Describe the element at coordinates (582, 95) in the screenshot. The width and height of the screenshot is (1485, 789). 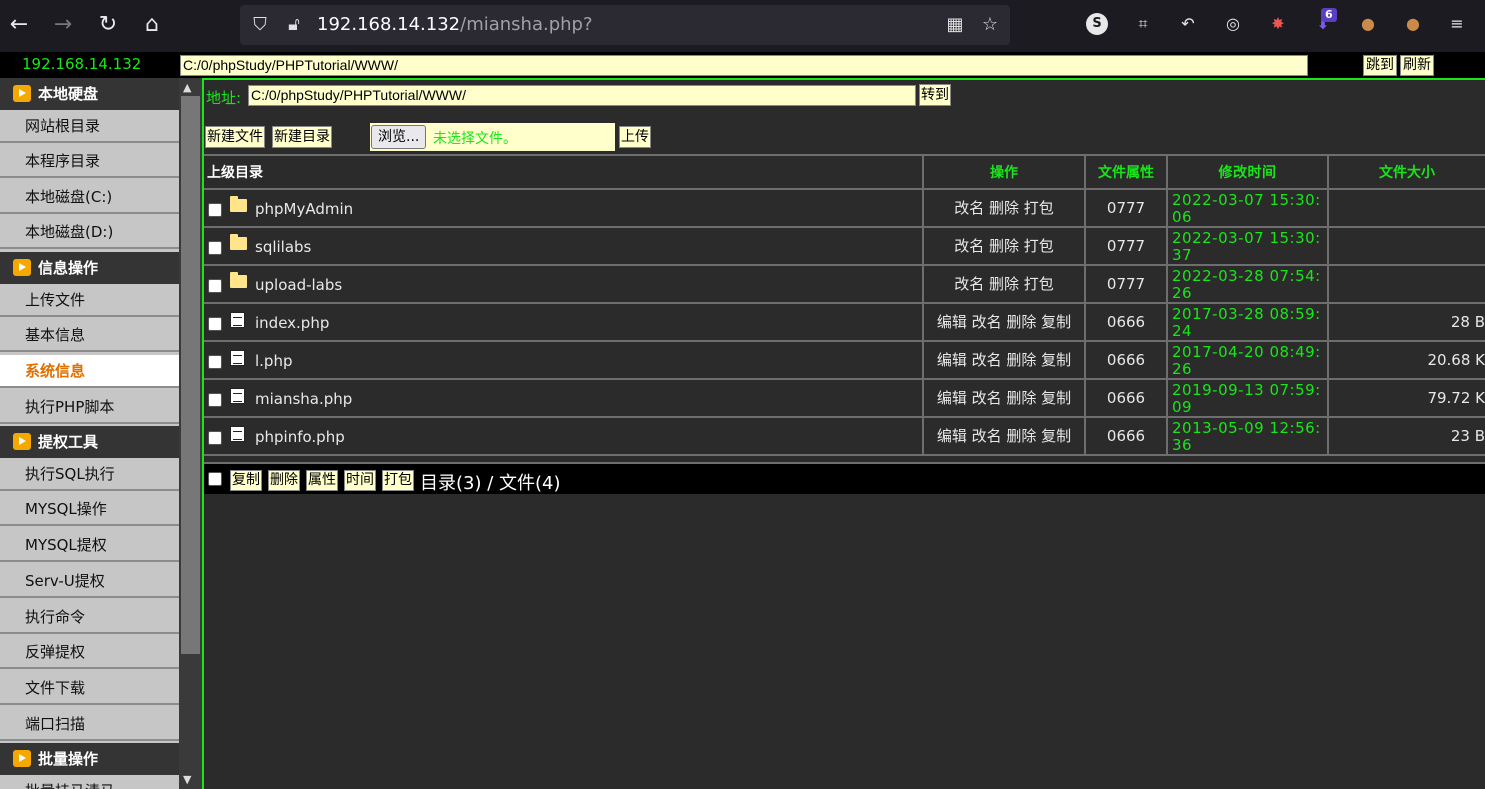
I see `address-input: C:/0/phpStudy/PHPTutorial/WWW/` at that location.